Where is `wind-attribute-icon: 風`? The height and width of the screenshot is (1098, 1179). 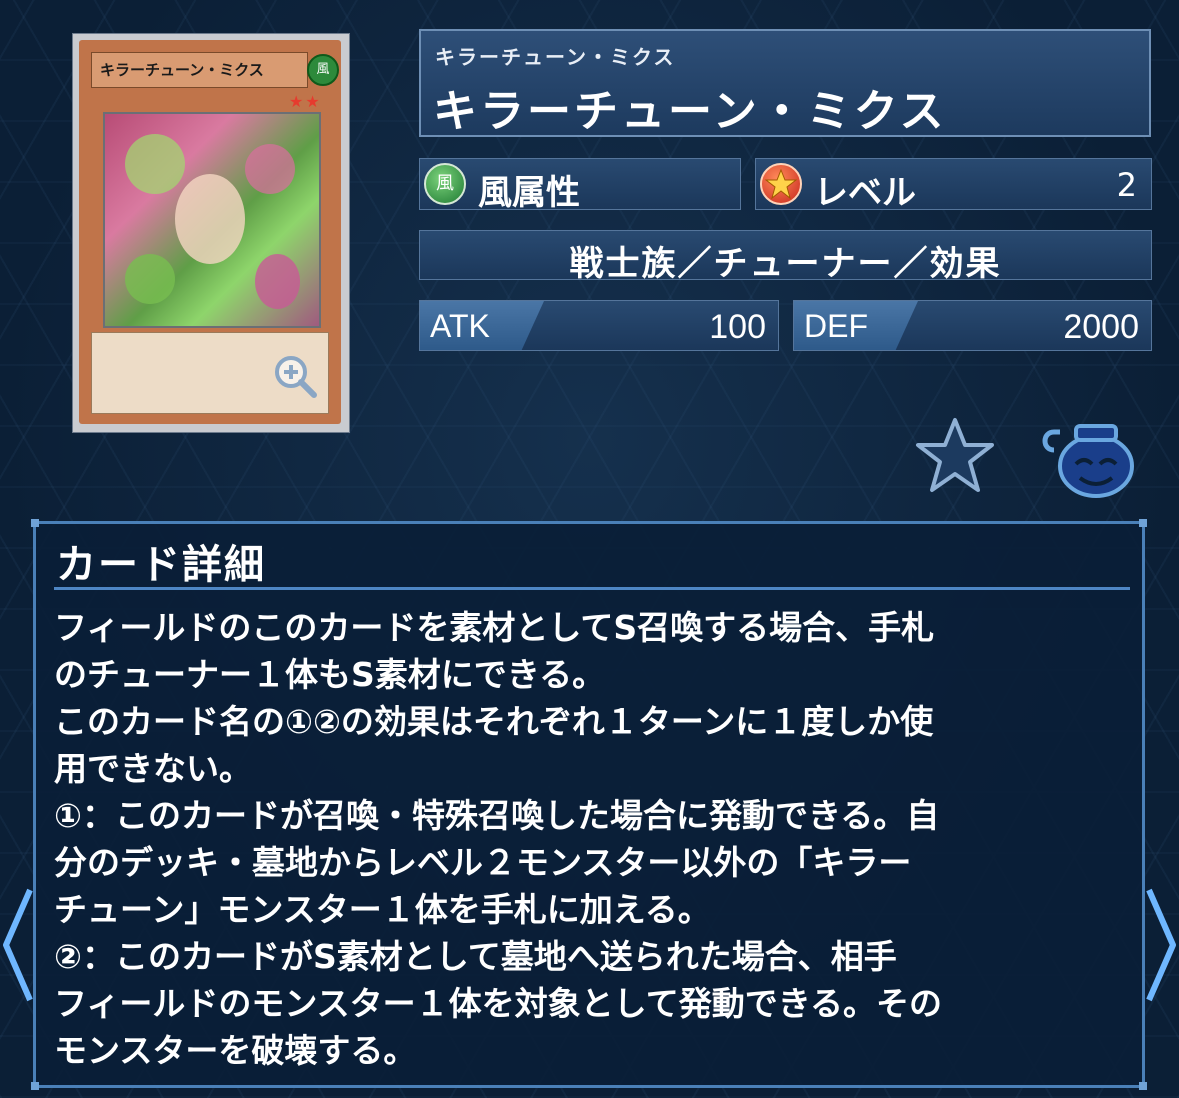
wind-attribute-icon: 風 is located at coordinates (445, 184).